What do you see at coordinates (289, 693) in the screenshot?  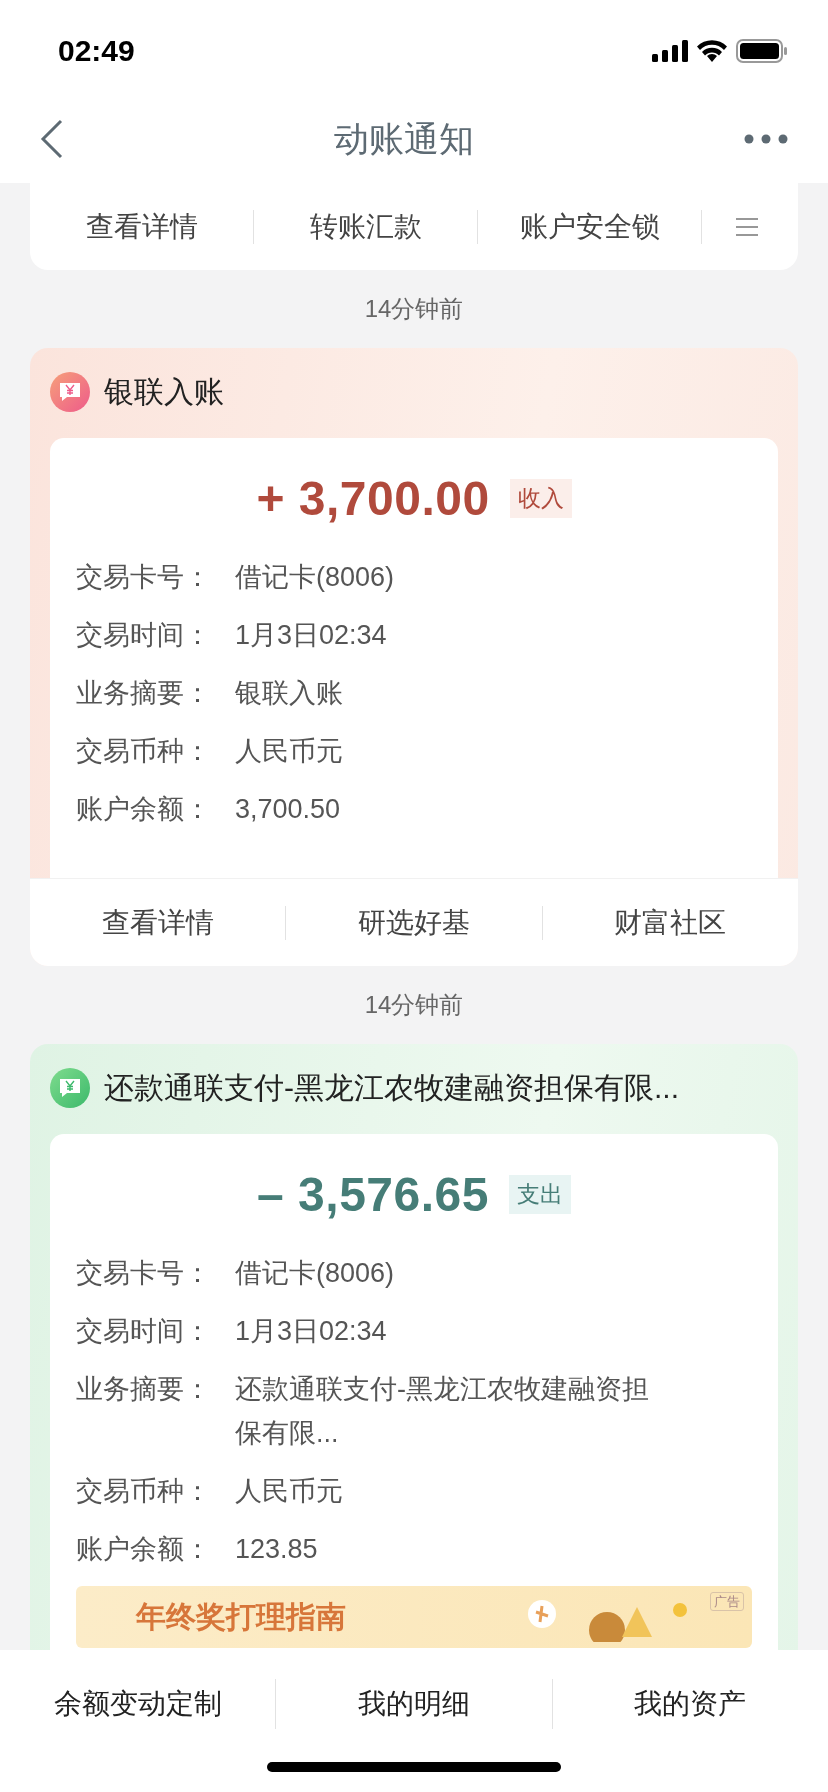 I see `field-value: 银联入账` at bounding box center [289, 693].